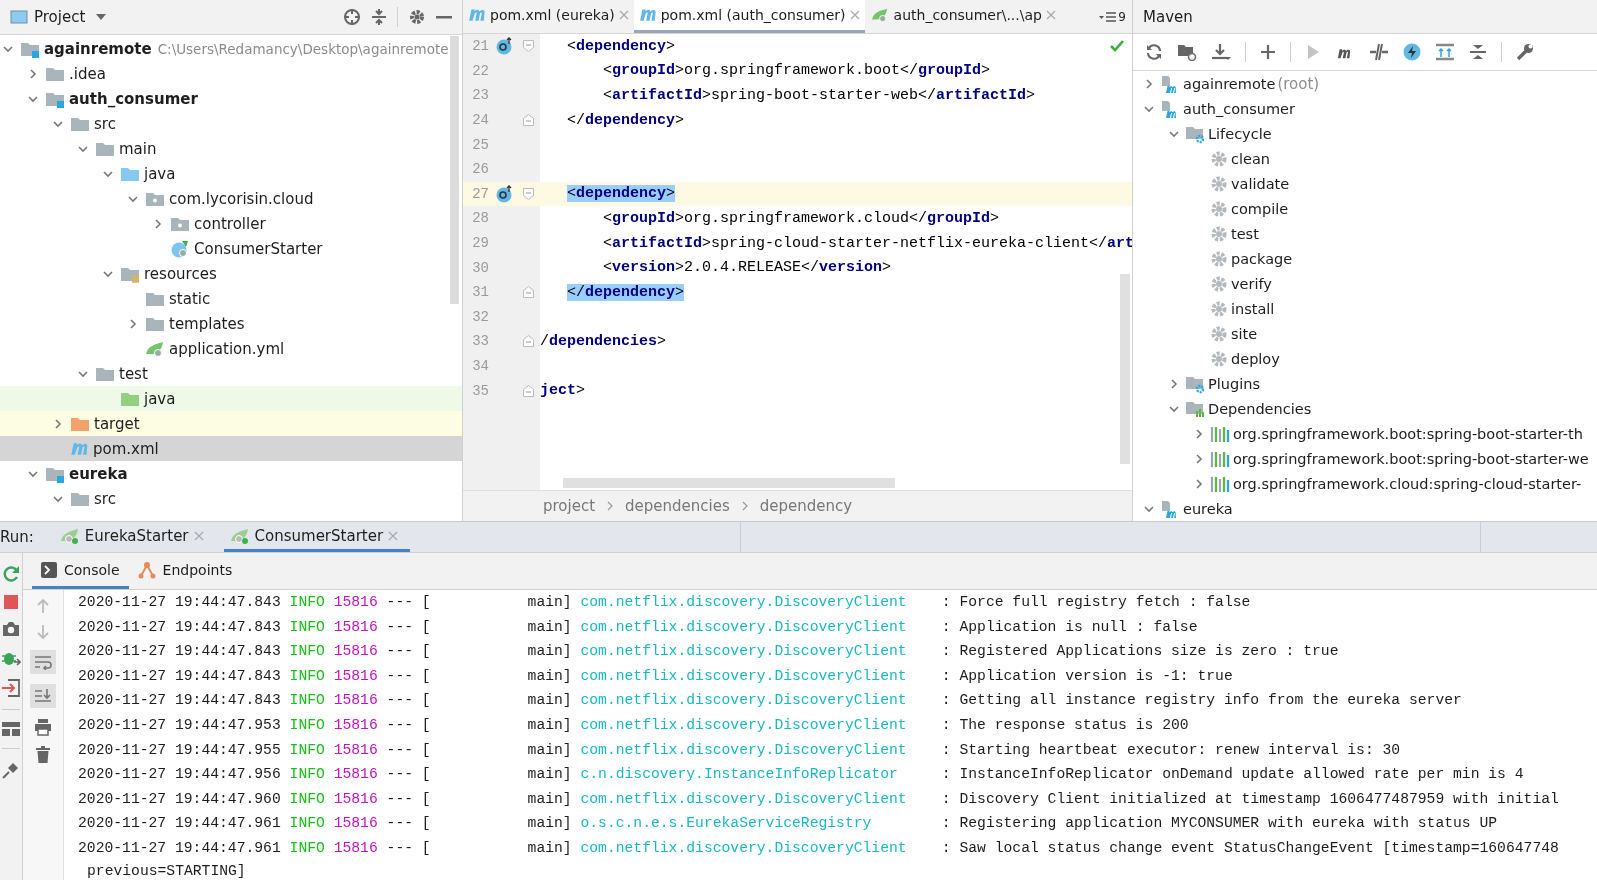 The width and height of the screenshot is (1597, 880). What do you see at coordinates (444, 17) in the screenshot?
I see `minimize-icon` at bounding box center [444, 17].